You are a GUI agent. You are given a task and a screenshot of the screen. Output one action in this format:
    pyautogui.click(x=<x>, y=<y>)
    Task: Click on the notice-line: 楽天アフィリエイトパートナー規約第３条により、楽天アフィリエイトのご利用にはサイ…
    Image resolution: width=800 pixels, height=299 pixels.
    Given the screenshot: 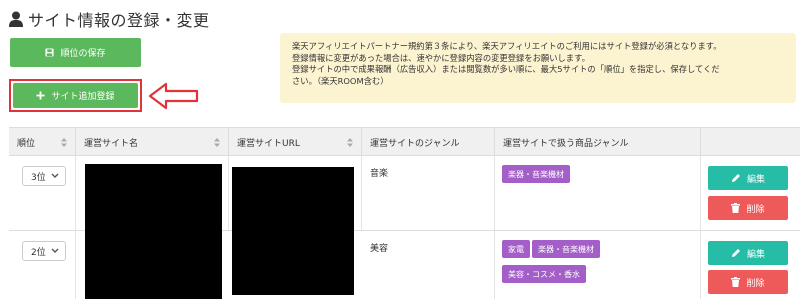 What is the action you would take?
    pyautogui.click(x=507, y=46)
    